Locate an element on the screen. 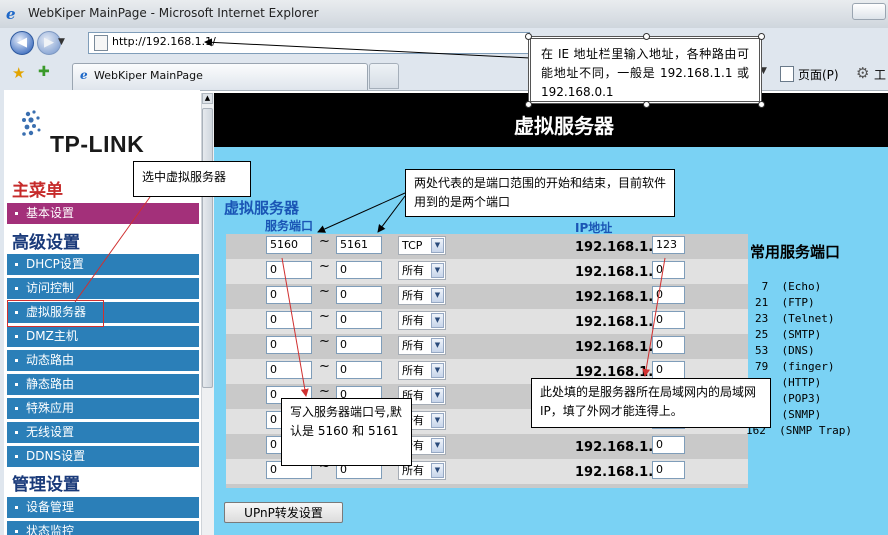 The height and width of the screenshot is (535, 888). page-menu-icon is located at coordinates (787, 74).